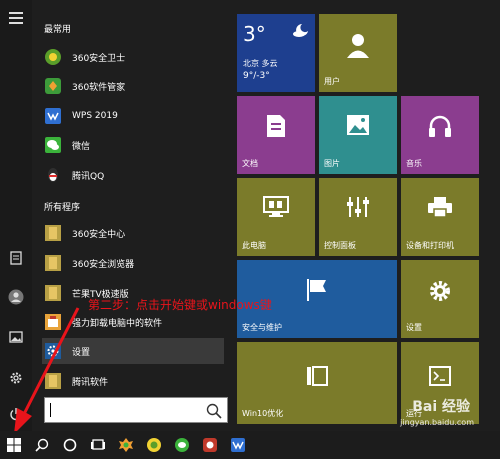 Image resolution: width=500 pixels, height=459 pixels. What do you see at coordinates (182, 445) in the screenshot?
I see `wechat-taskbar-icon` at bounding box center [182, 445].